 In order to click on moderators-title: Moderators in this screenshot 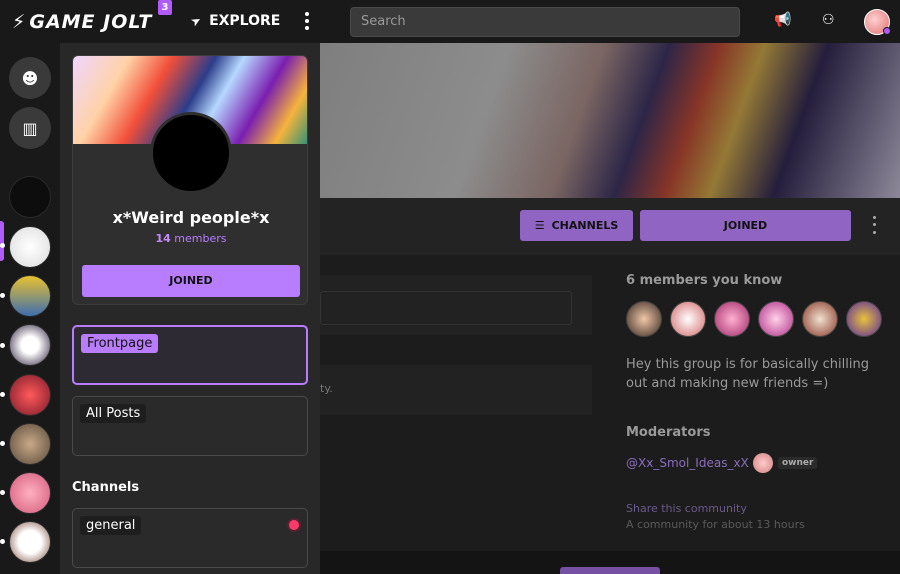, I will do `click(668, 432)`.